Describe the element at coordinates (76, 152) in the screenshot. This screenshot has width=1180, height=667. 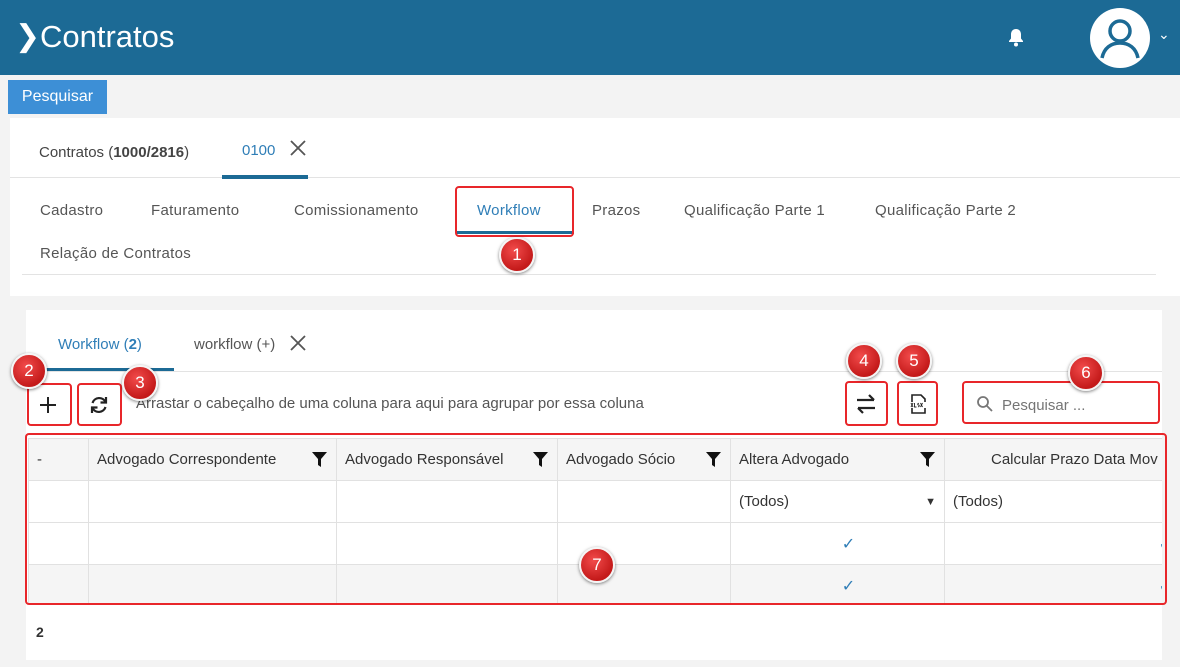
I see `tab-contratos-prefix: Contratos (` at that location.